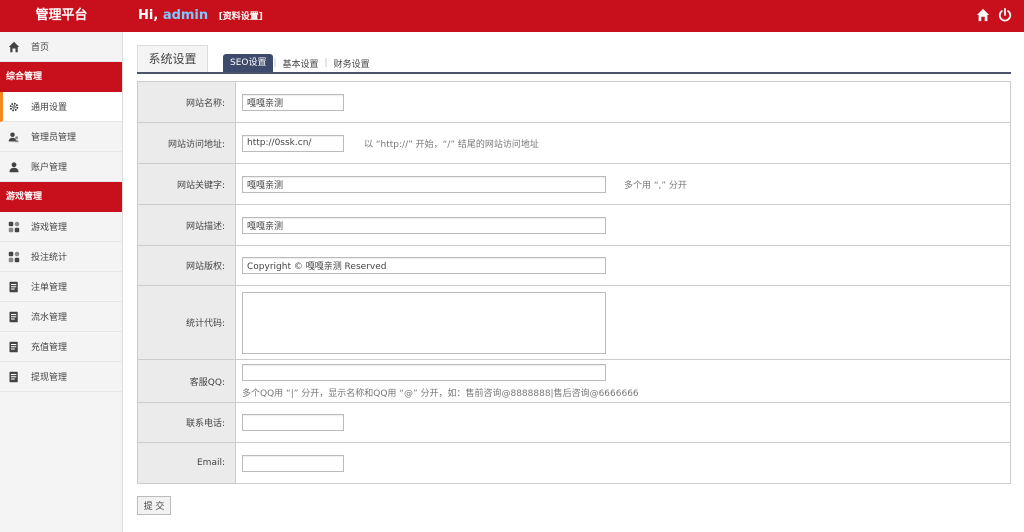 The height and width of the screenshot is (532, 1024). I want to click on sidebar-item-label: 充值管理, so click(49, 348).